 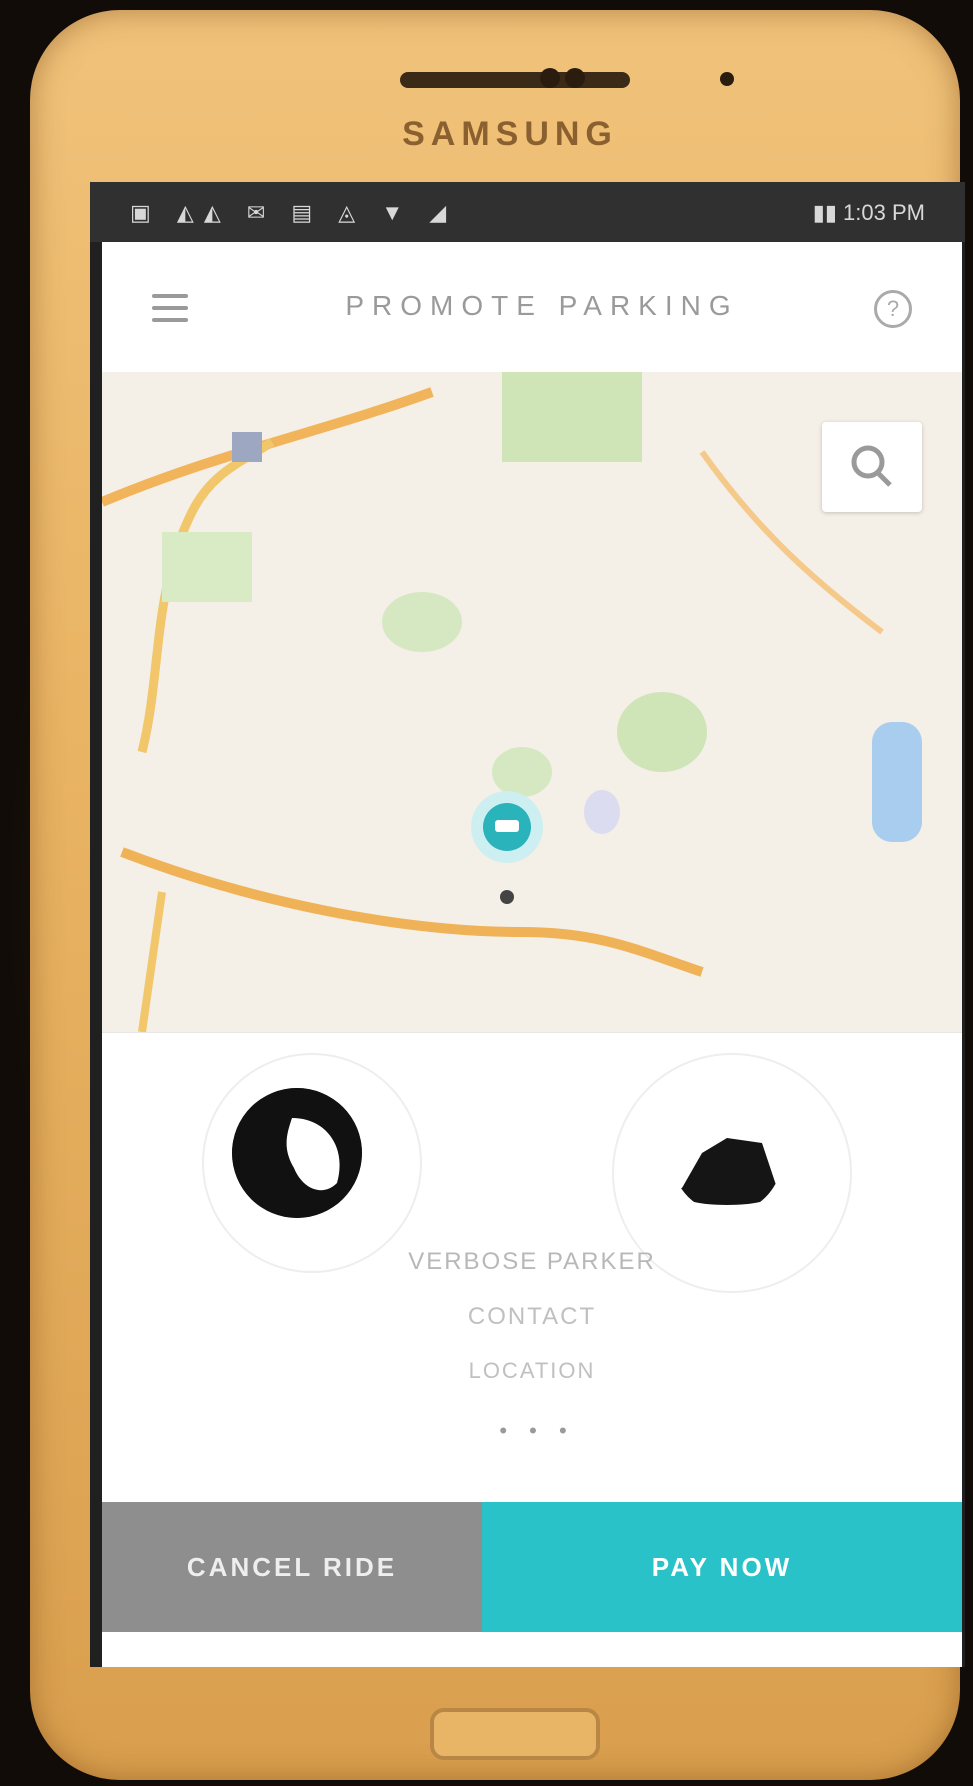 What do you see at coordinates (515, 1734) in the screenshot?
I see `home-button` at bounding box center [515, 1734].